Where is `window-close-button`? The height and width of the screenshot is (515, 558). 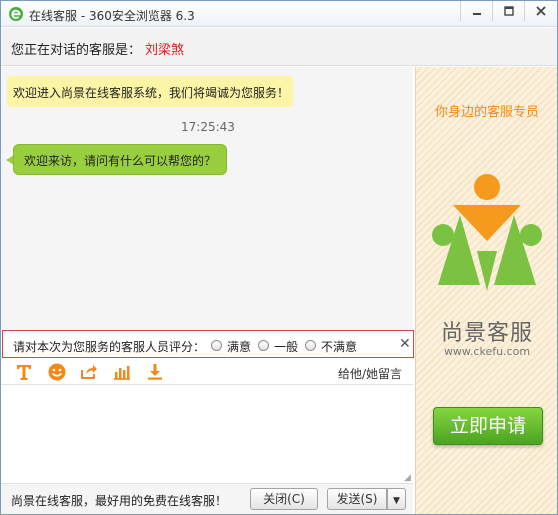 window-close-button is located at coordinates (540, 11).